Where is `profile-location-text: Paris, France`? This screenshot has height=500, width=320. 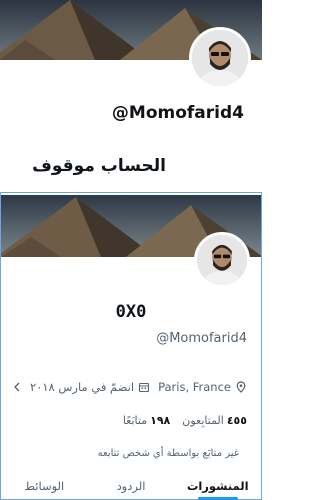 profile-location-text: Paris, France is located at coordinates (194, 387).